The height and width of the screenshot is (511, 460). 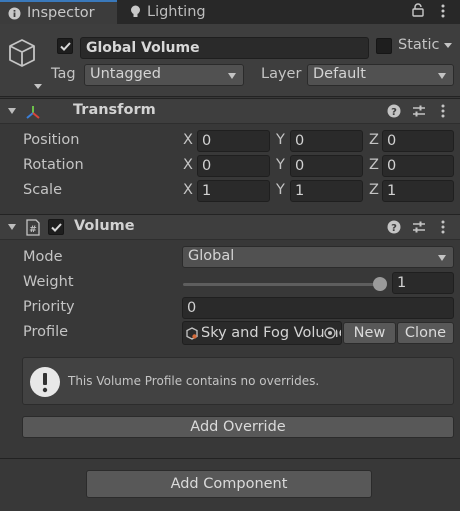 What do you see at coordinates (229, 484) in the screenshot?
I see `add-component-button: Add Component` at bounding box center [229, 484].